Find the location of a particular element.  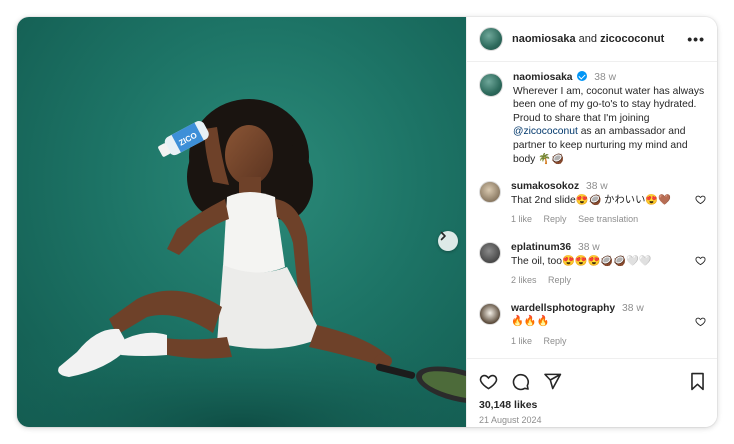

verified-badge-icon is located at coordinates (582, 76).